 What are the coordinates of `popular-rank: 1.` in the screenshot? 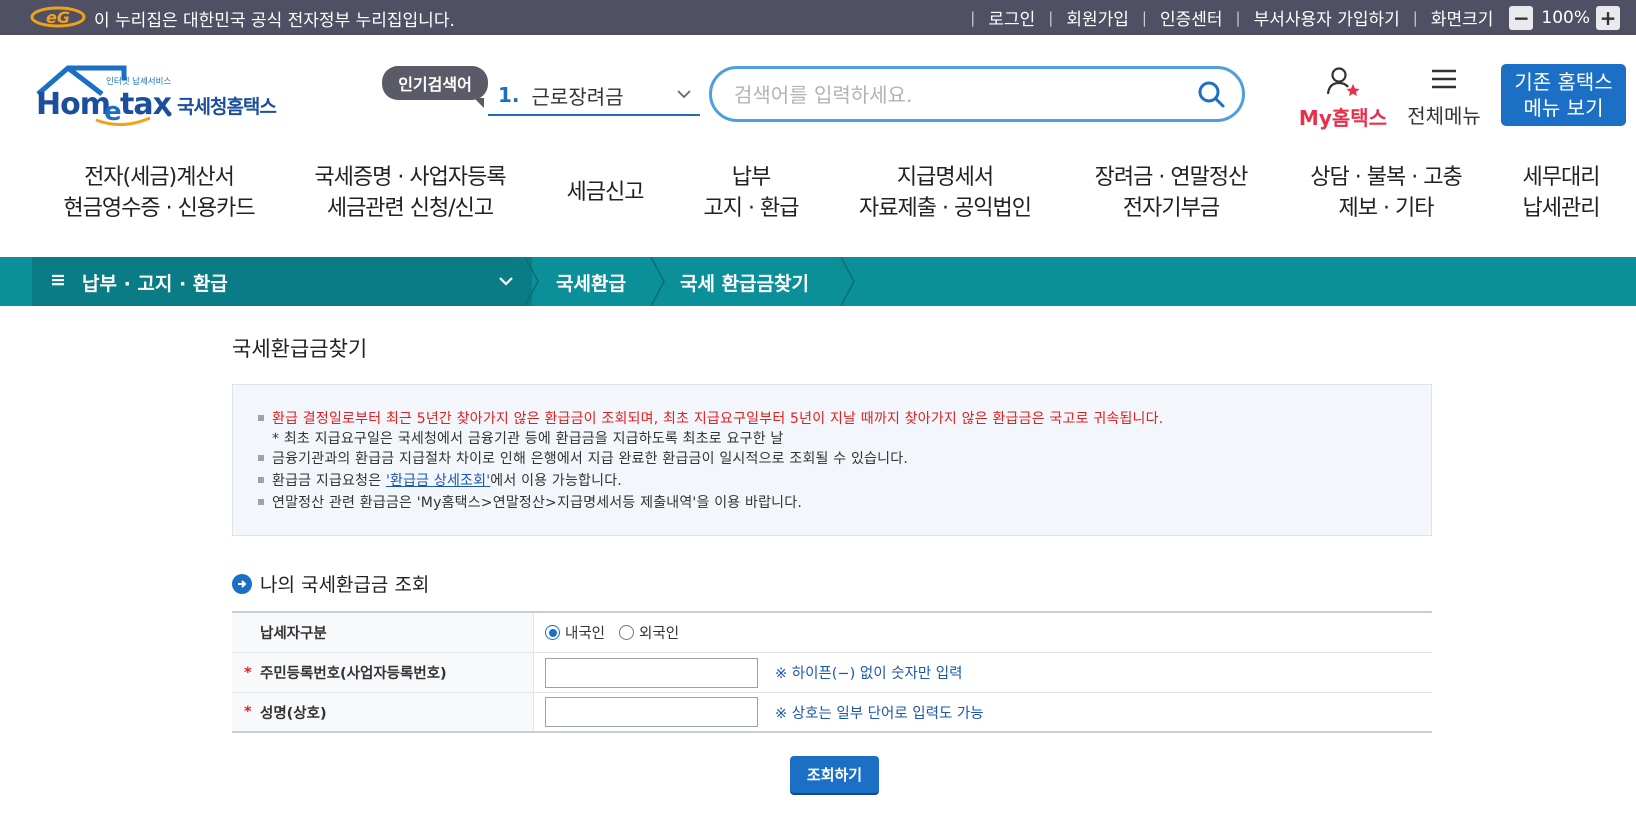 It's located at (509, 95).